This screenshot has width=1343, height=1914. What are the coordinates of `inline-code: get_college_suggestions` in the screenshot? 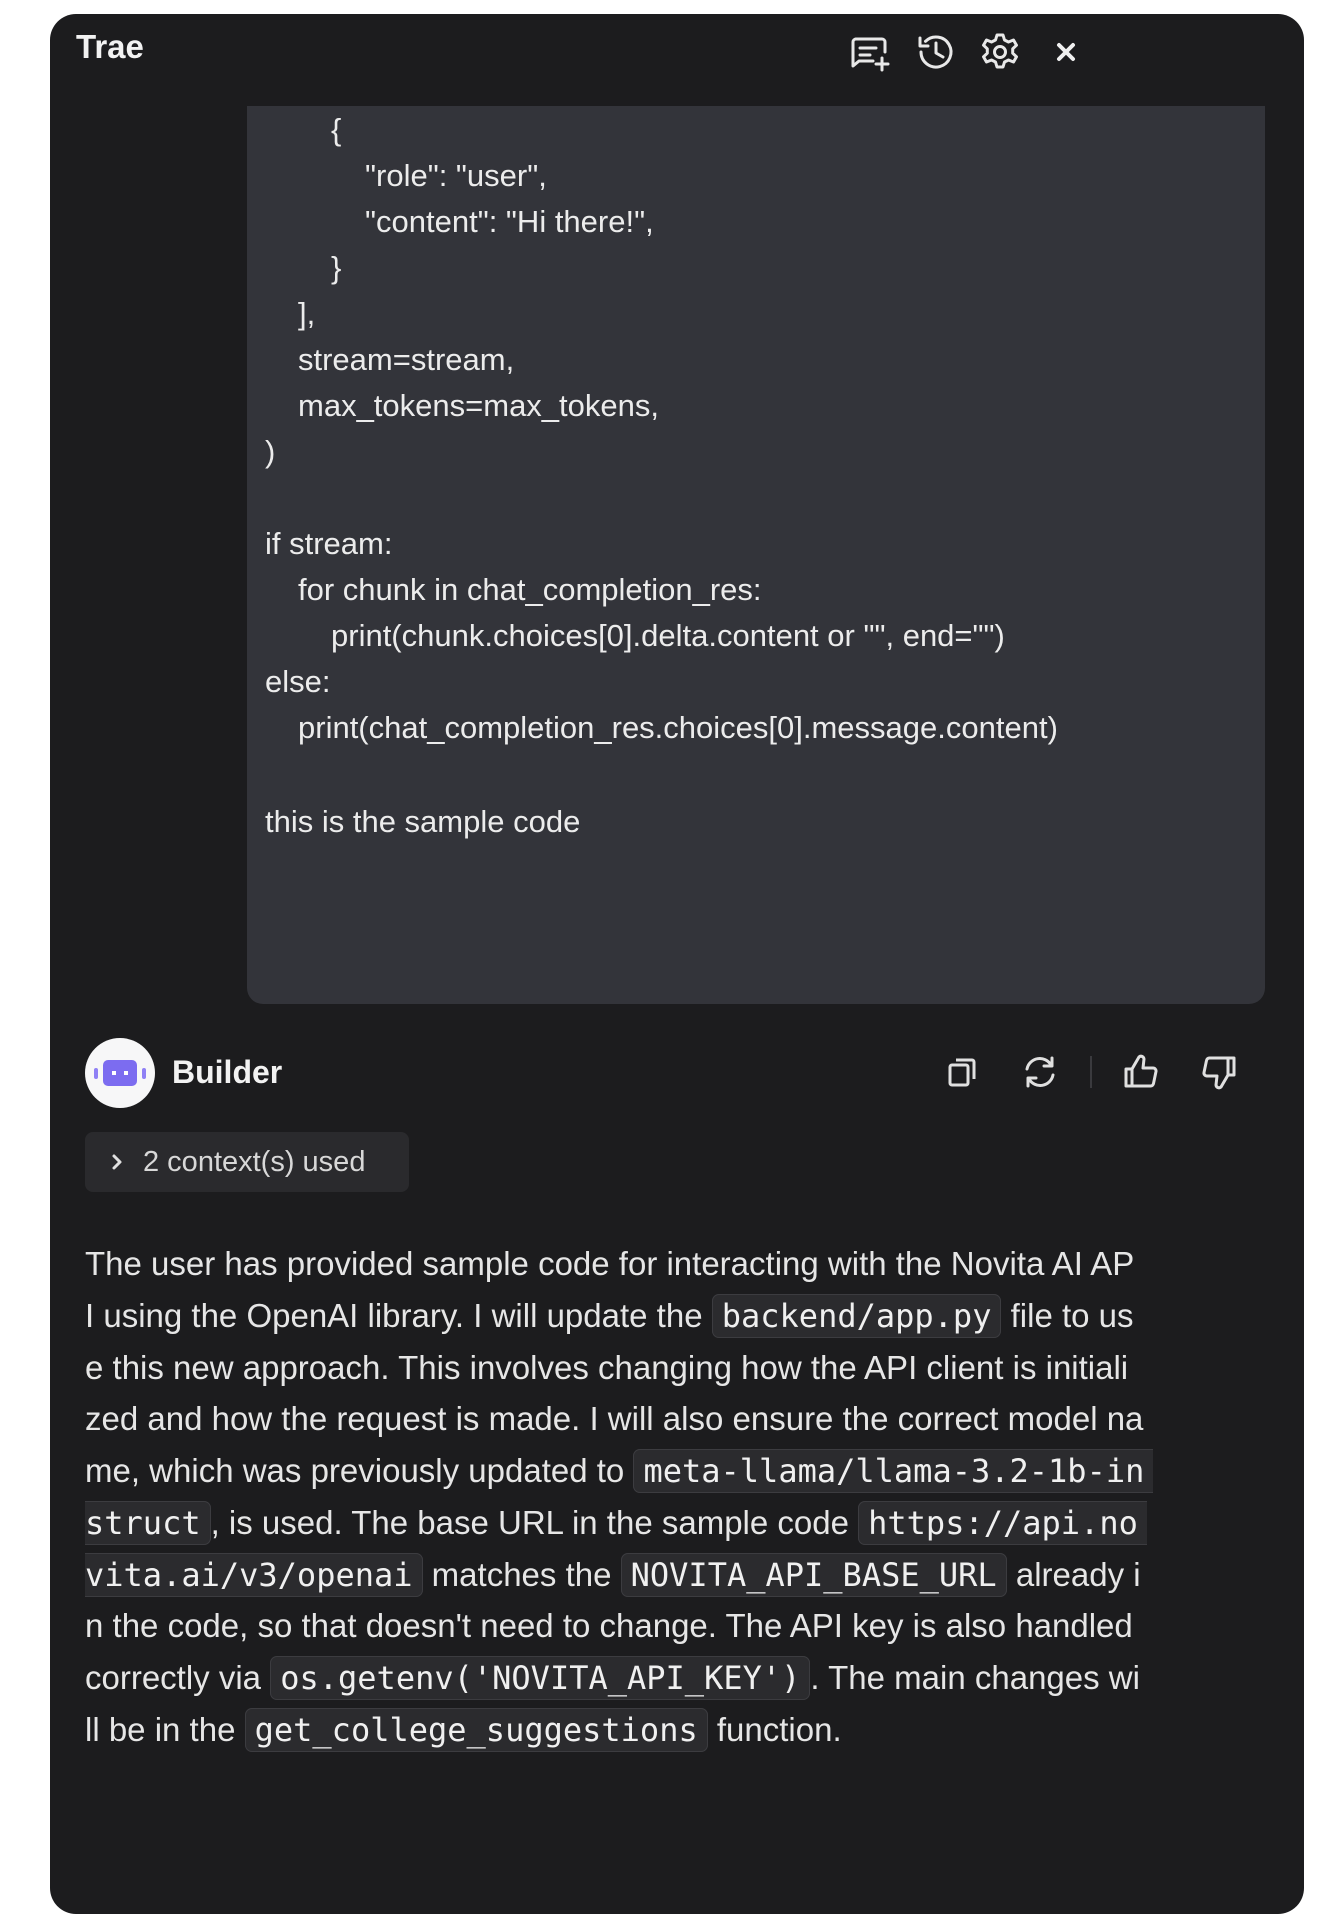 It's located at (476, 1730).